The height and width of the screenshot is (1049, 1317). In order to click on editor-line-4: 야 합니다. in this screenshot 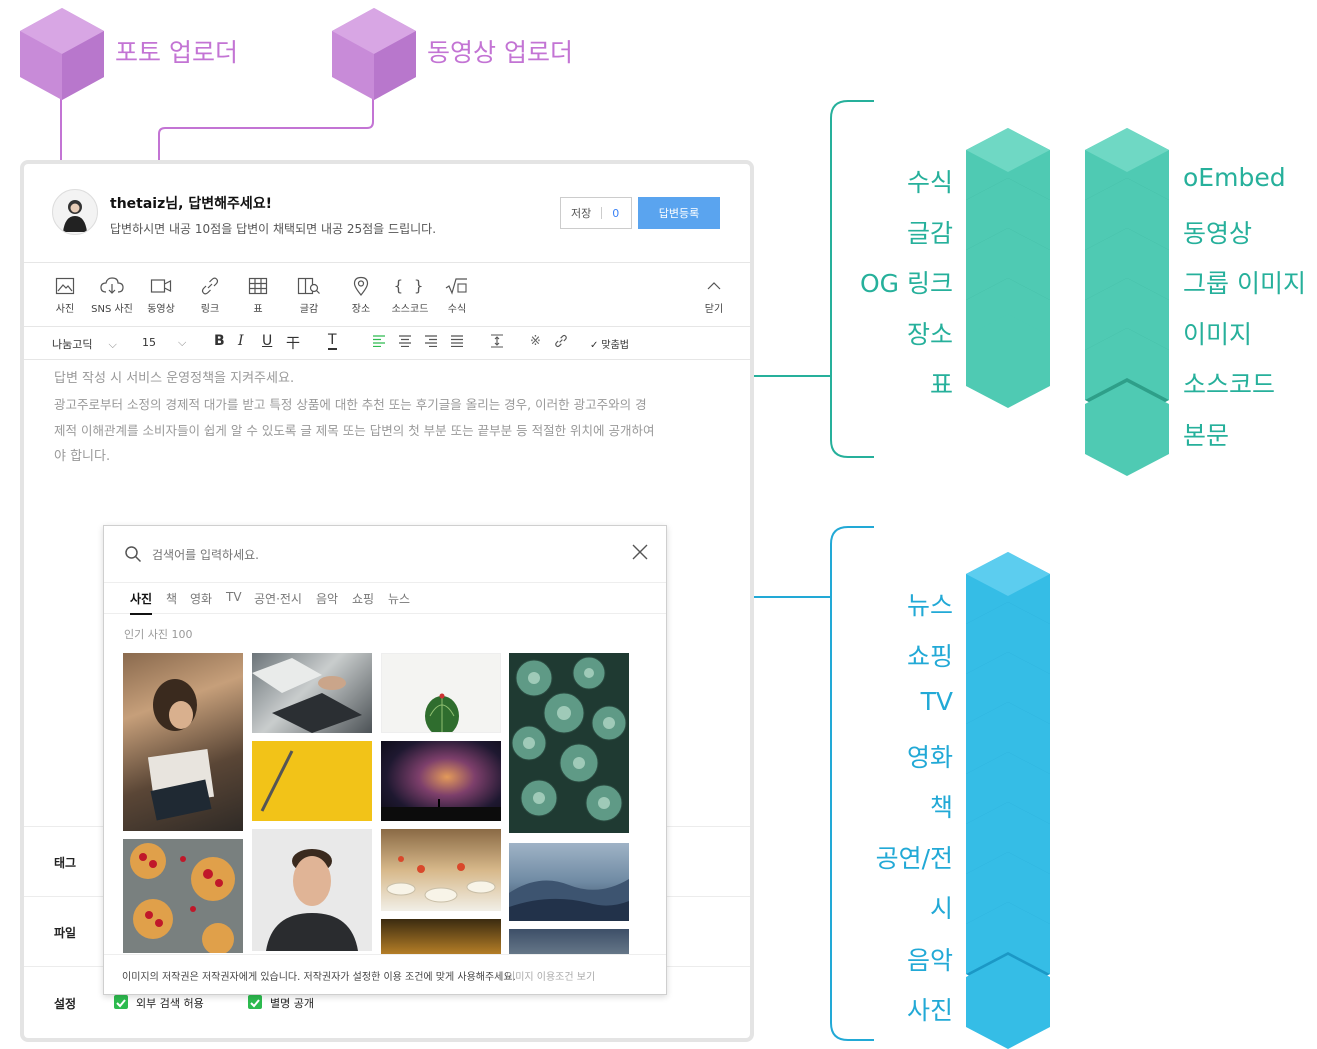, I will do `click(82, 456)`.